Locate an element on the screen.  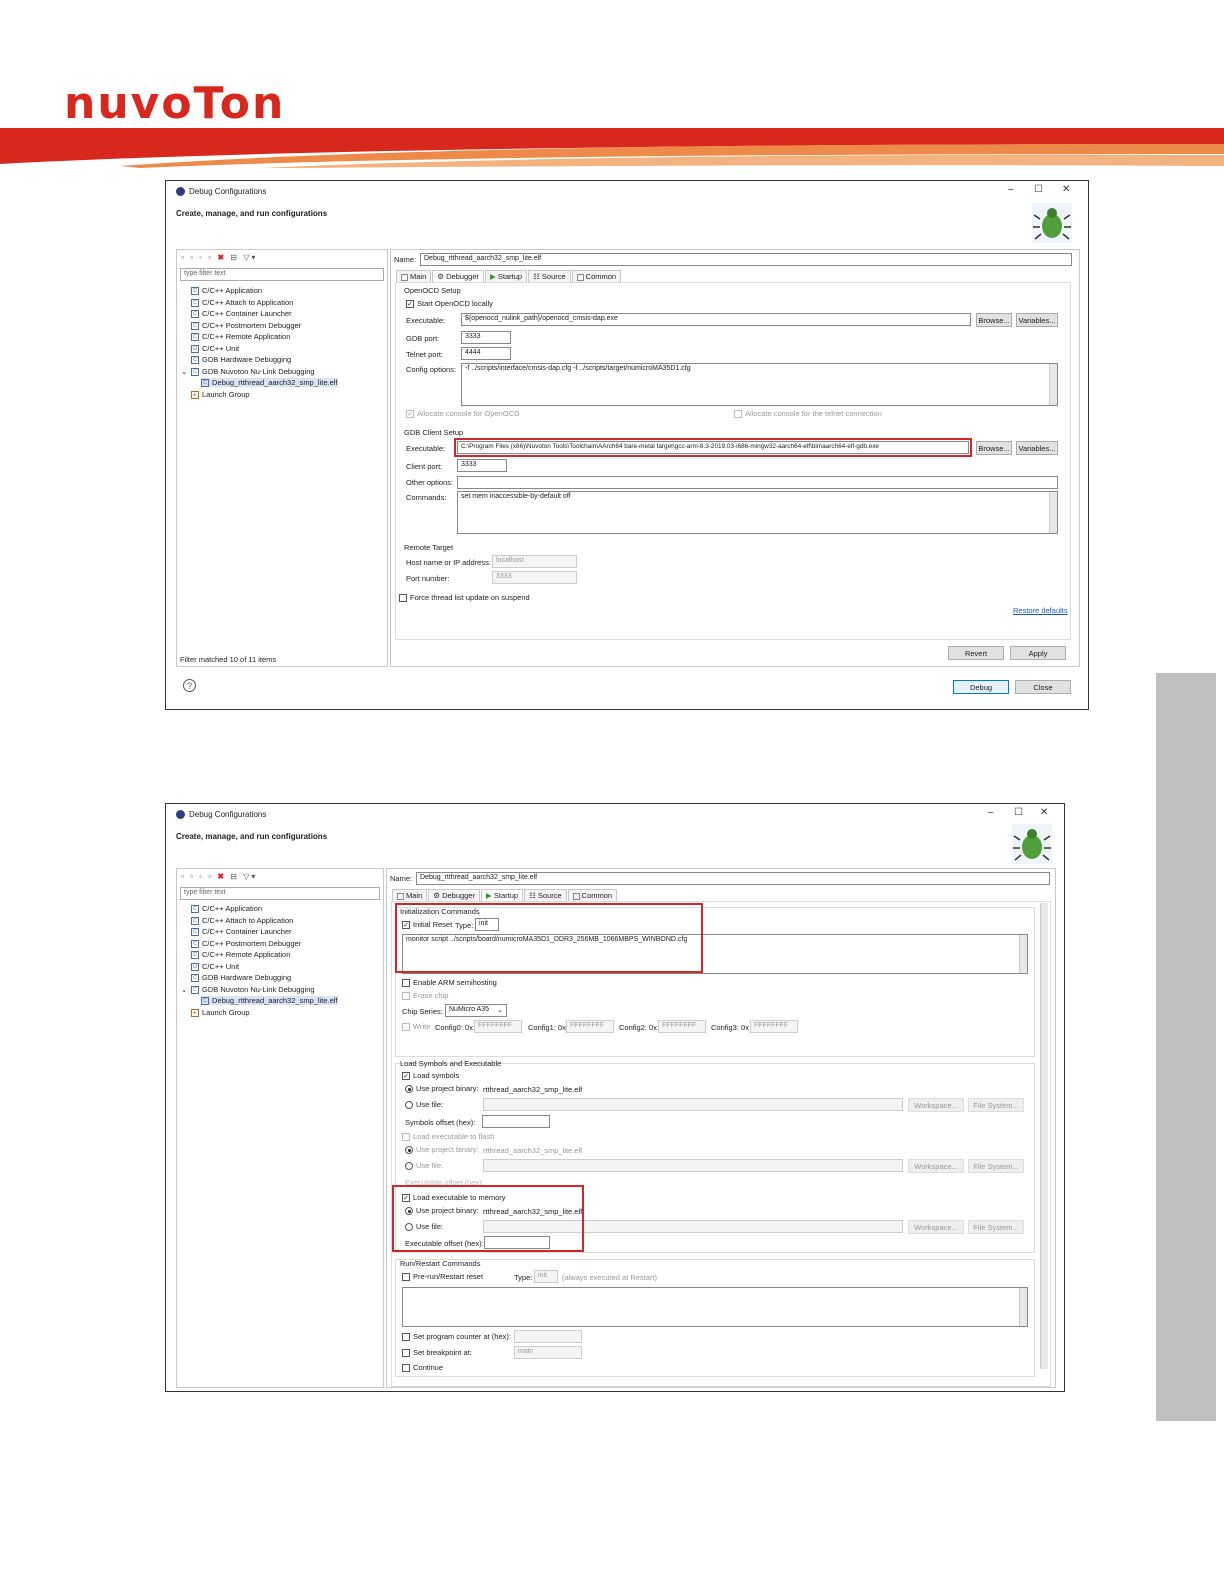
other-options-input is located at coordinates (757, 482).